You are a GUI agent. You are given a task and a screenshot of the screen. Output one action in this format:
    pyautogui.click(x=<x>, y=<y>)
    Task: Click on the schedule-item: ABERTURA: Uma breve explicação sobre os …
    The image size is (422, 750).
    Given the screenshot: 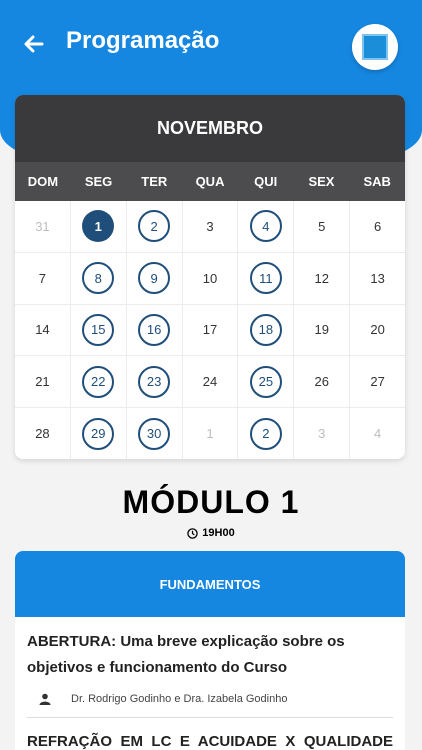 What is the action you would take?
    pyautogui.click(x=210, y=667)
    